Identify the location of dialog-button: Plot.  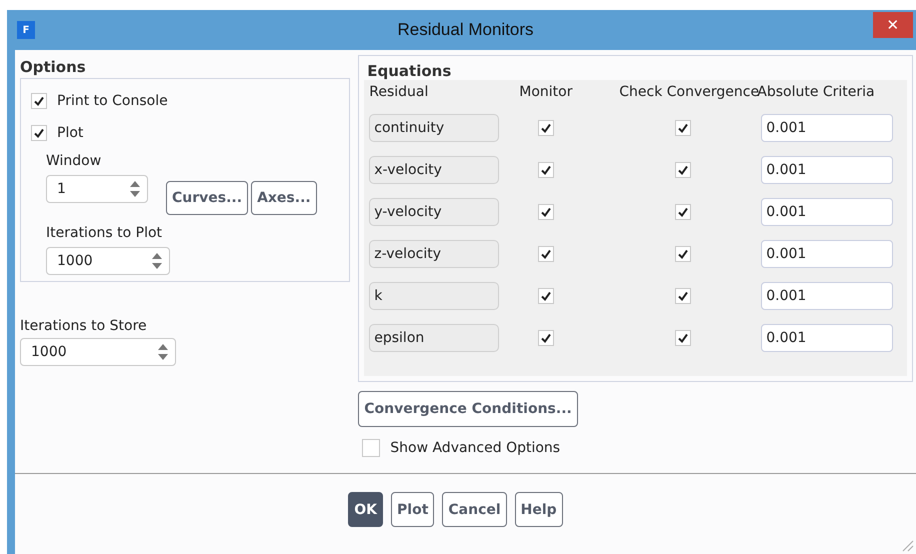
(412, 509).